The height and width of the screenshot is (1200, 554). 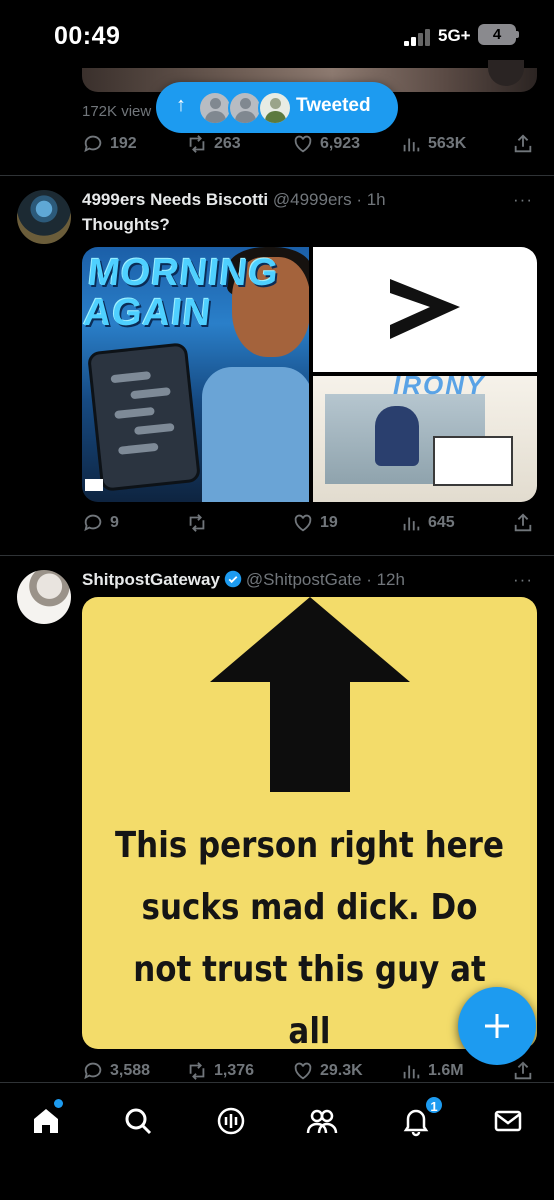 I want to click on repost-button, so click(x=200, y=523).